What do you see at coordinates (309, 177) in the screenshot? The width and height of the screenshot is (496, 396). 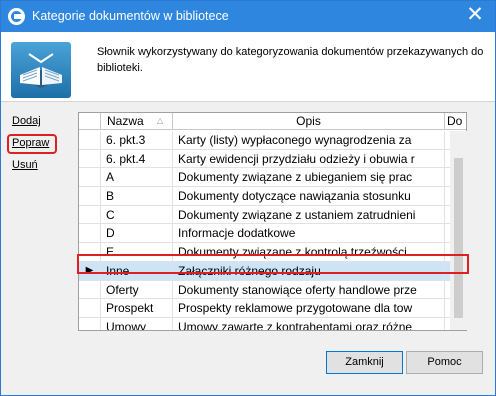 I see `cell-description: Dokumenty związane z ubieganiem się prac` at bounding box center [309, 177].